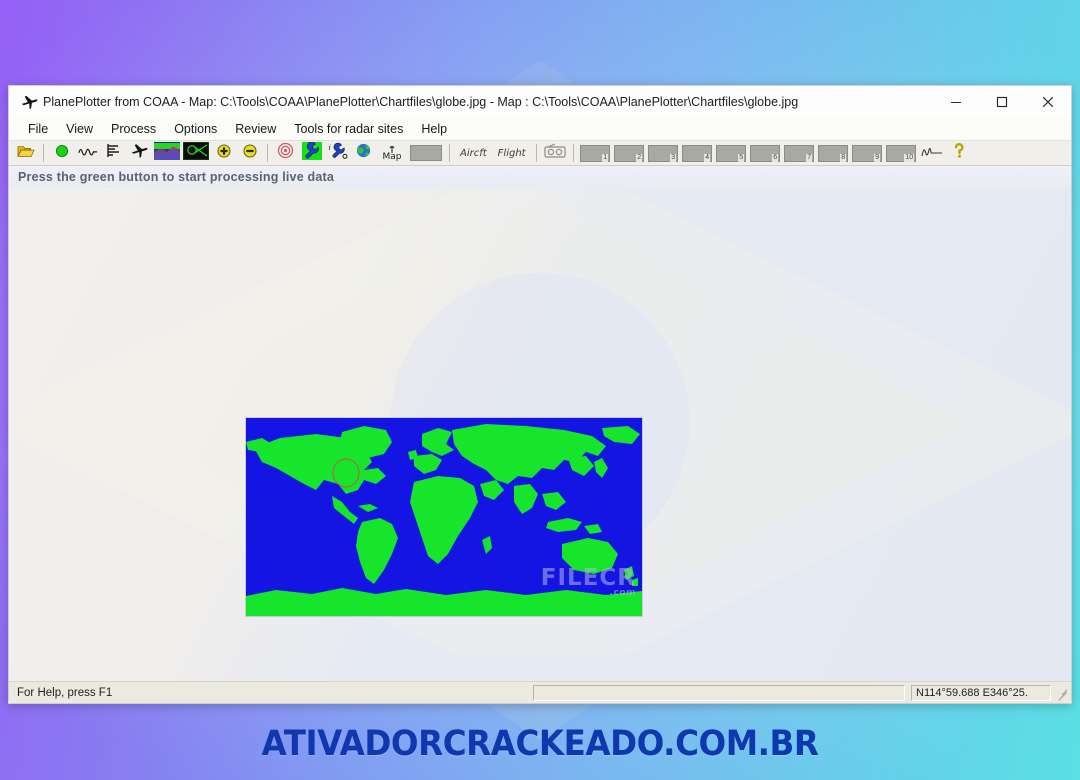 This screenshot has height=780, width=1080. I want to click on radar-plot-icon, so click(196, 153).